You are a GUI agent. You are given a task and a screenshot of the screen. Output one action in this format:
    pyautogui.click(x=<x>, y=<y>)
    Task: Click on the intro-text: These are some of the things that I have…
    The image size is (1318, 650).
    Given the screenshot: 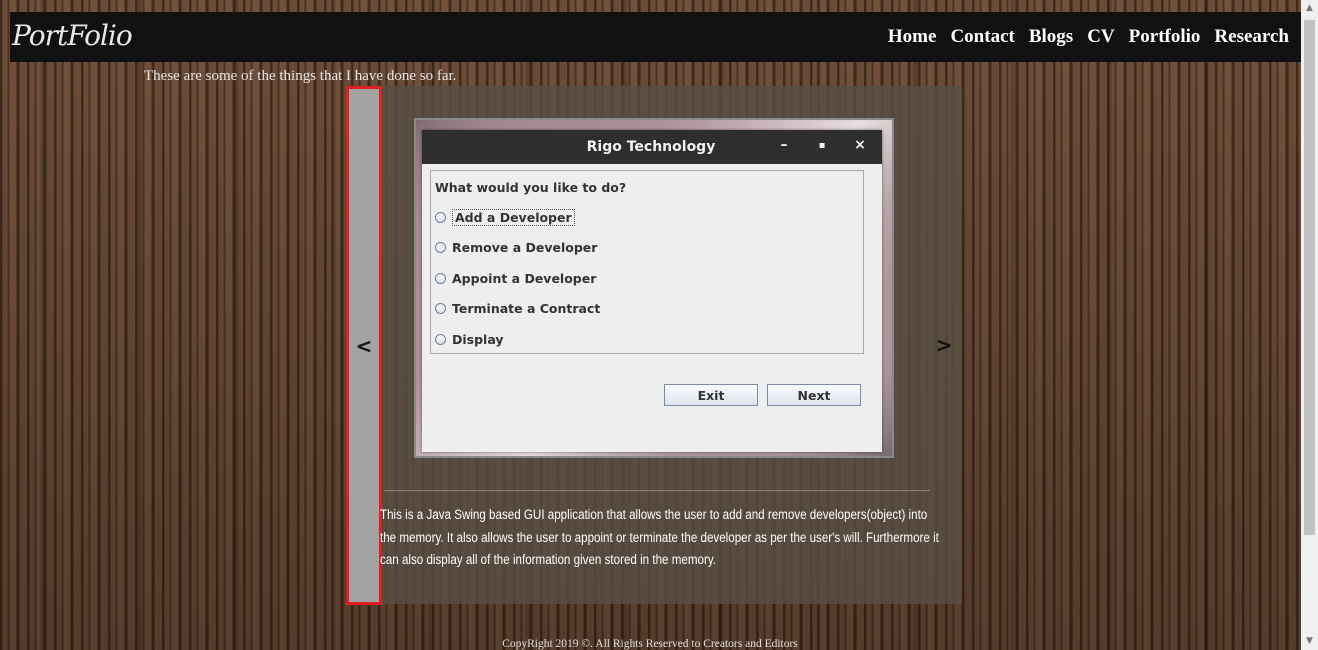 What is the action you would take?
    pyautogui.click(x=300, y=76)
    